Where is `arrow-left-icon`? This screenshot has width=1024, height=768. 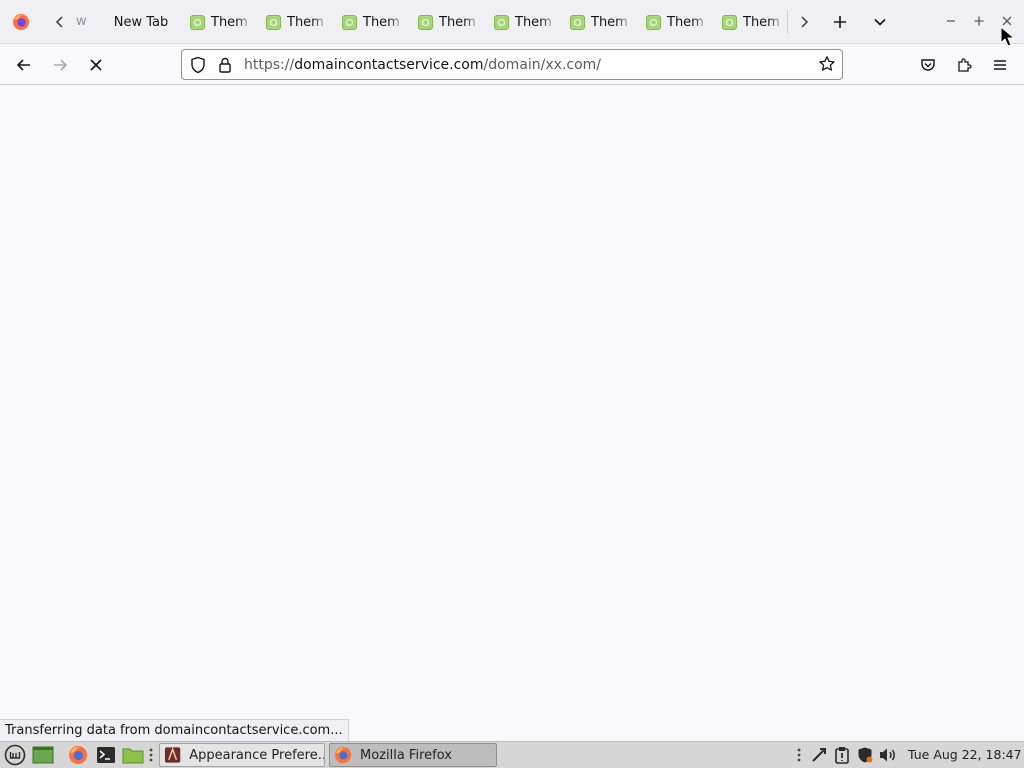
arrow-left-icon is located at coordinates (23, 65).